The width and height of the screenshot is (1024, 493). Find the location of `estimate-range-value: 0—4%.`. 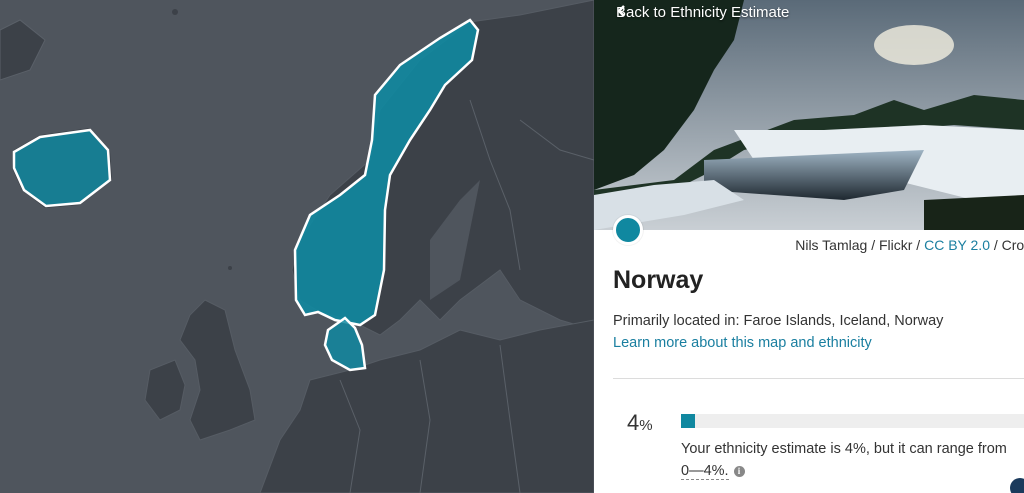

estimate-range-value: 0—4%. is located at coordinates (705, 471).